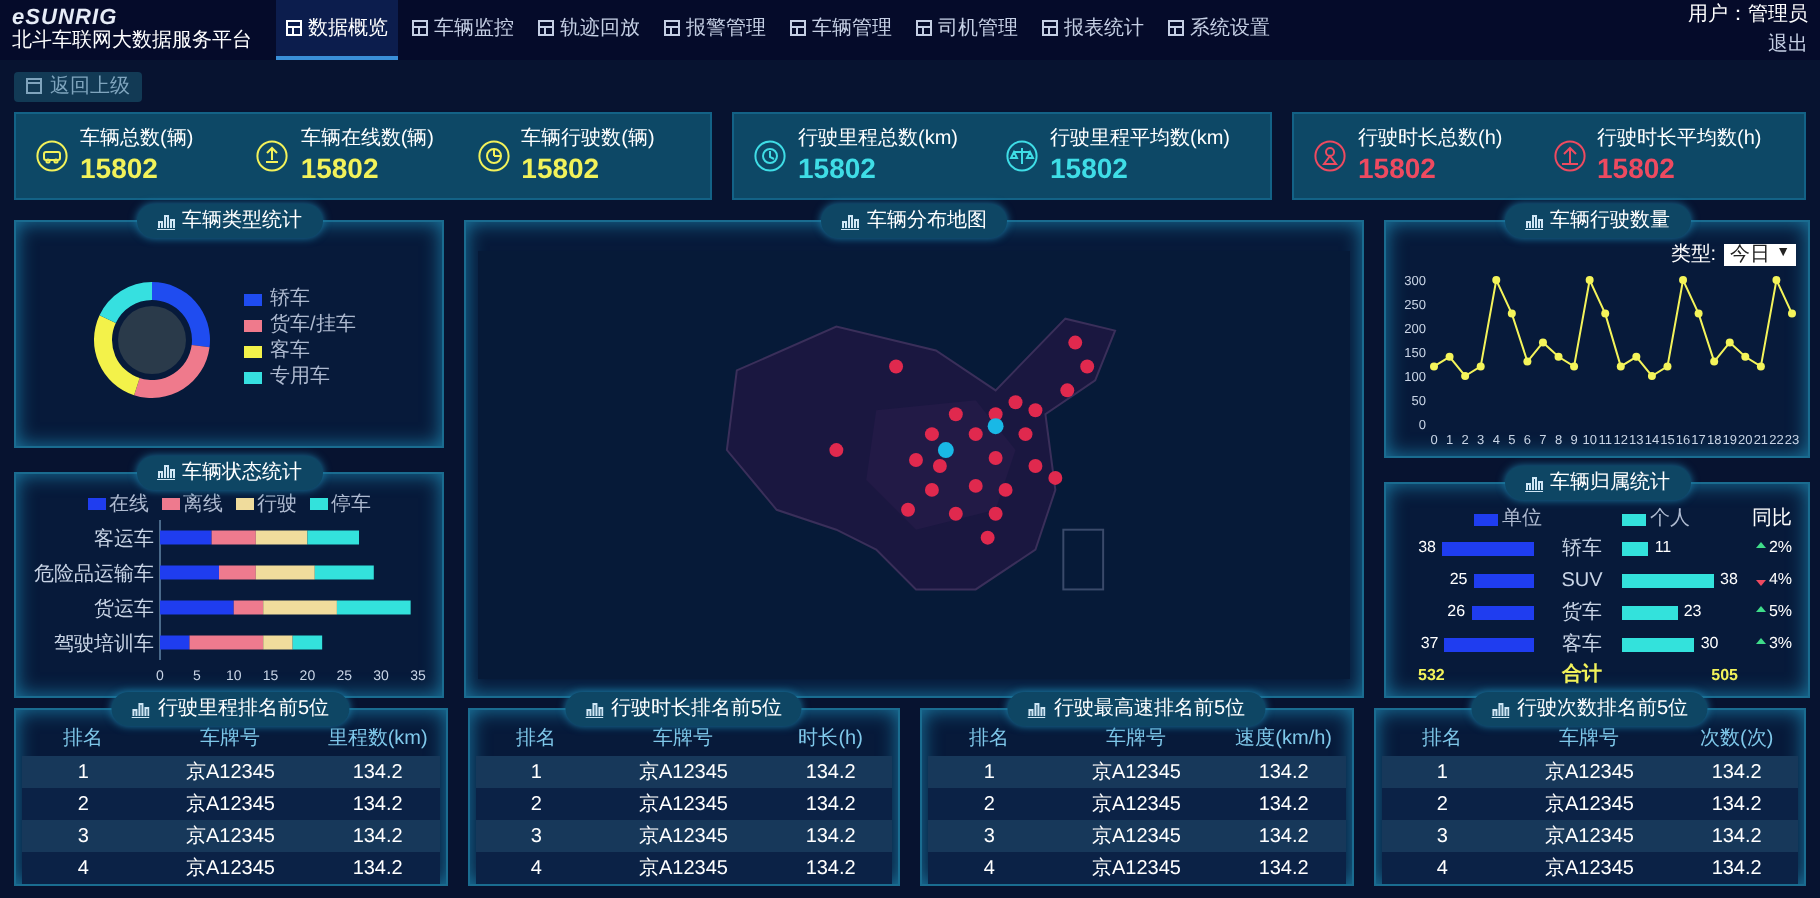 The height and width of the screenshot is (898, 1820). I want to click on total-label: 合计, so click(1582, 675).